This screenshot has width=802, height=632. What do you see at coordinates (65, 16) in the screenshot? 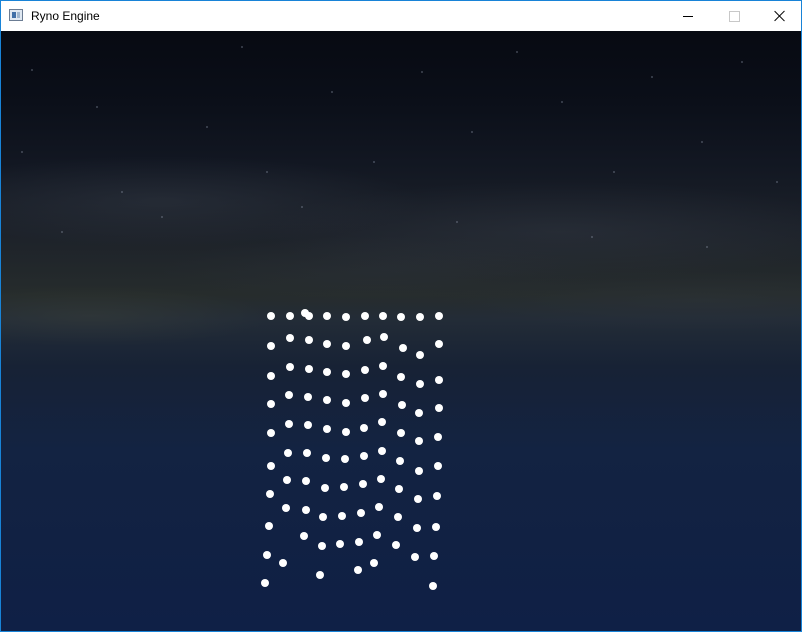
I see `window-title: Ryno Engine` at bounding box center [65, 16].